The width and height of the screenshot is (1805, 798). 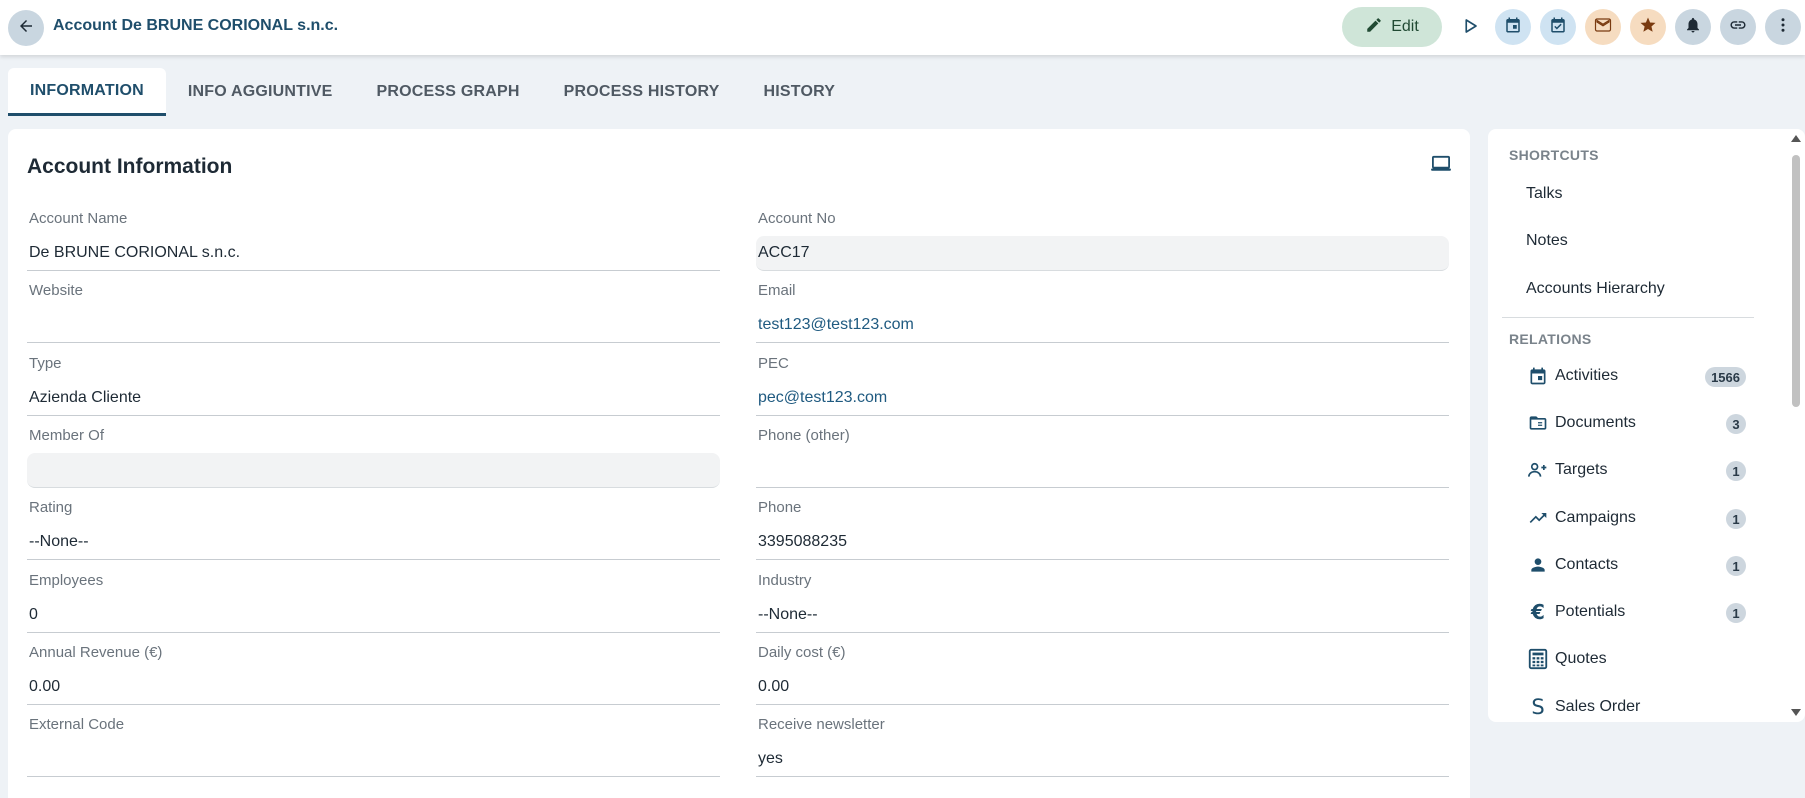 What do you see at coordinates (1538, 565) in the screenshot?
I see `person-icon` at bounding box center [1538, 565].